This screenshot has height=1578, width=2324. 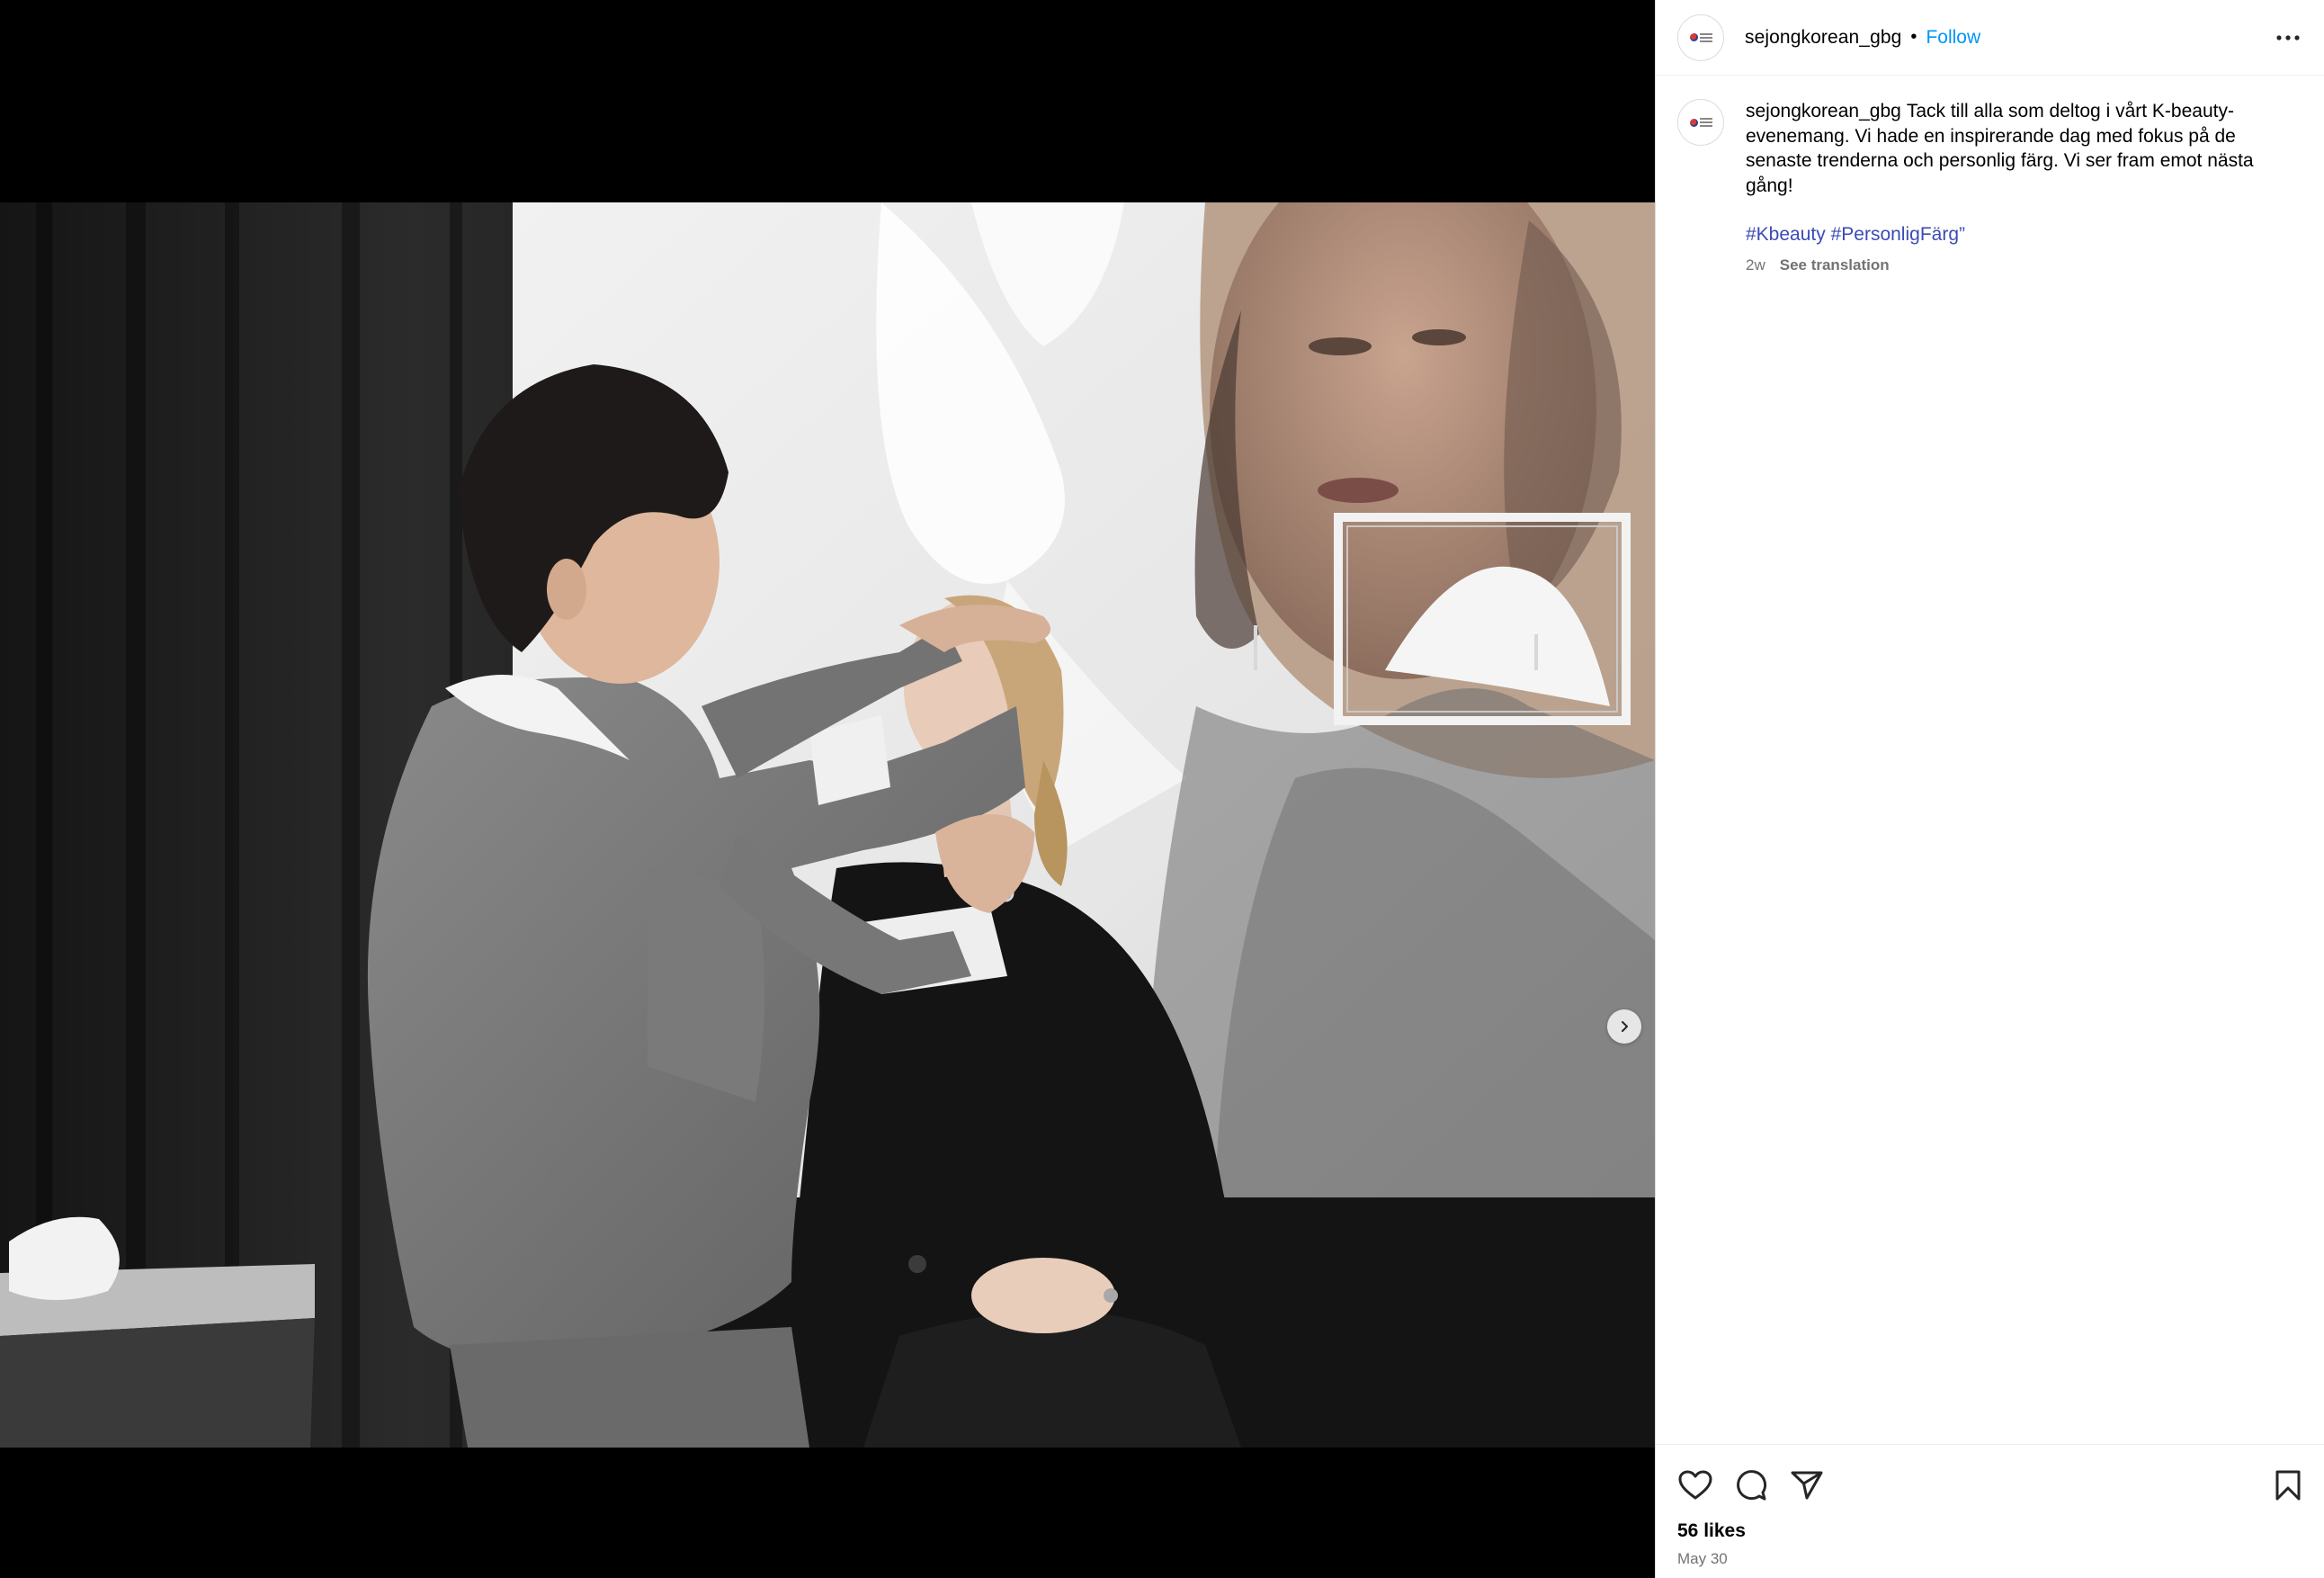 I want to click on more-horizontal-icon, so click(x=2288, y=37).